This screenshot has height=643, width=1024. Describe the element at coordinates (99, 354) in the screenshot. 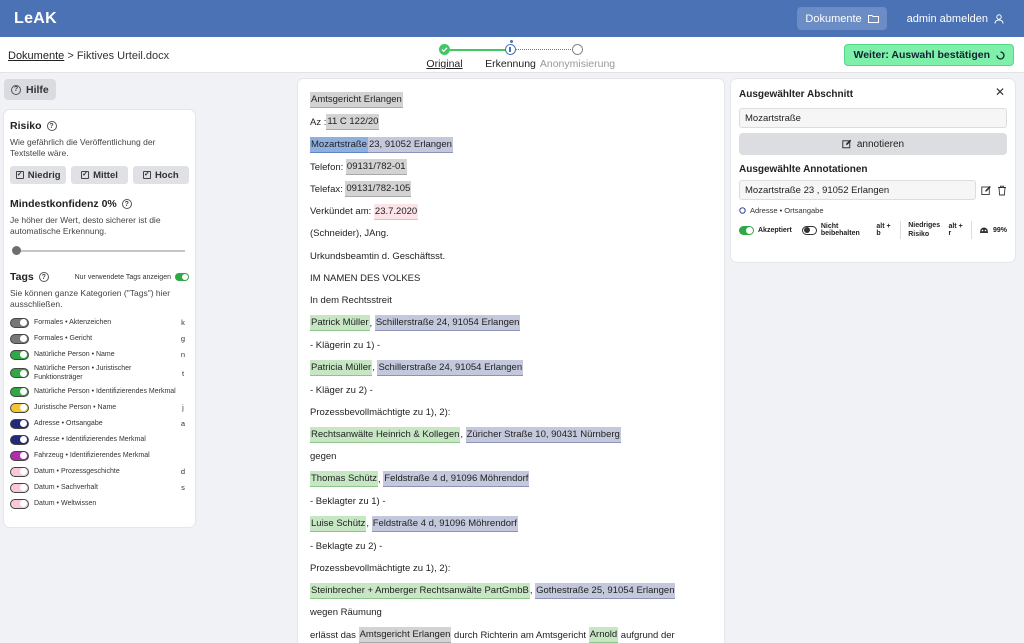

I see `tag-row: Natürliche Person • Name n` at that location.